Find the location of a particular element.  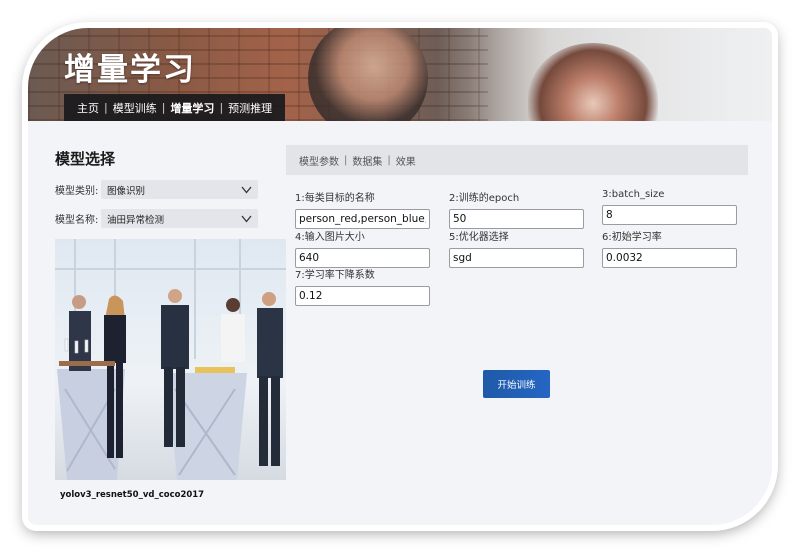

field-batch-size: 3:batch_size is located at coordinates (669, 207).